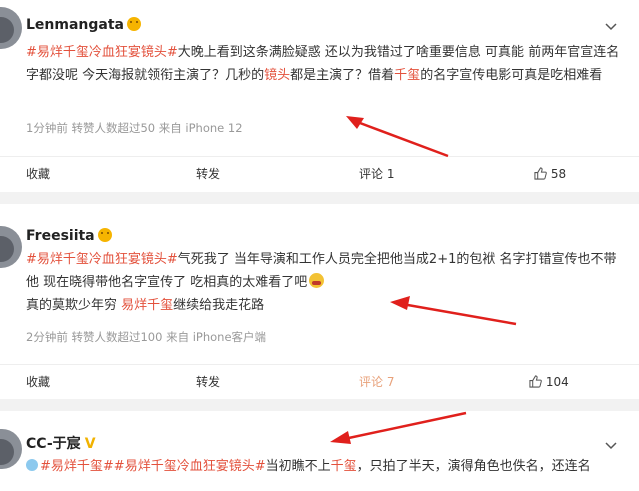  I want to click on crying-face-icon, so click(317, 280).